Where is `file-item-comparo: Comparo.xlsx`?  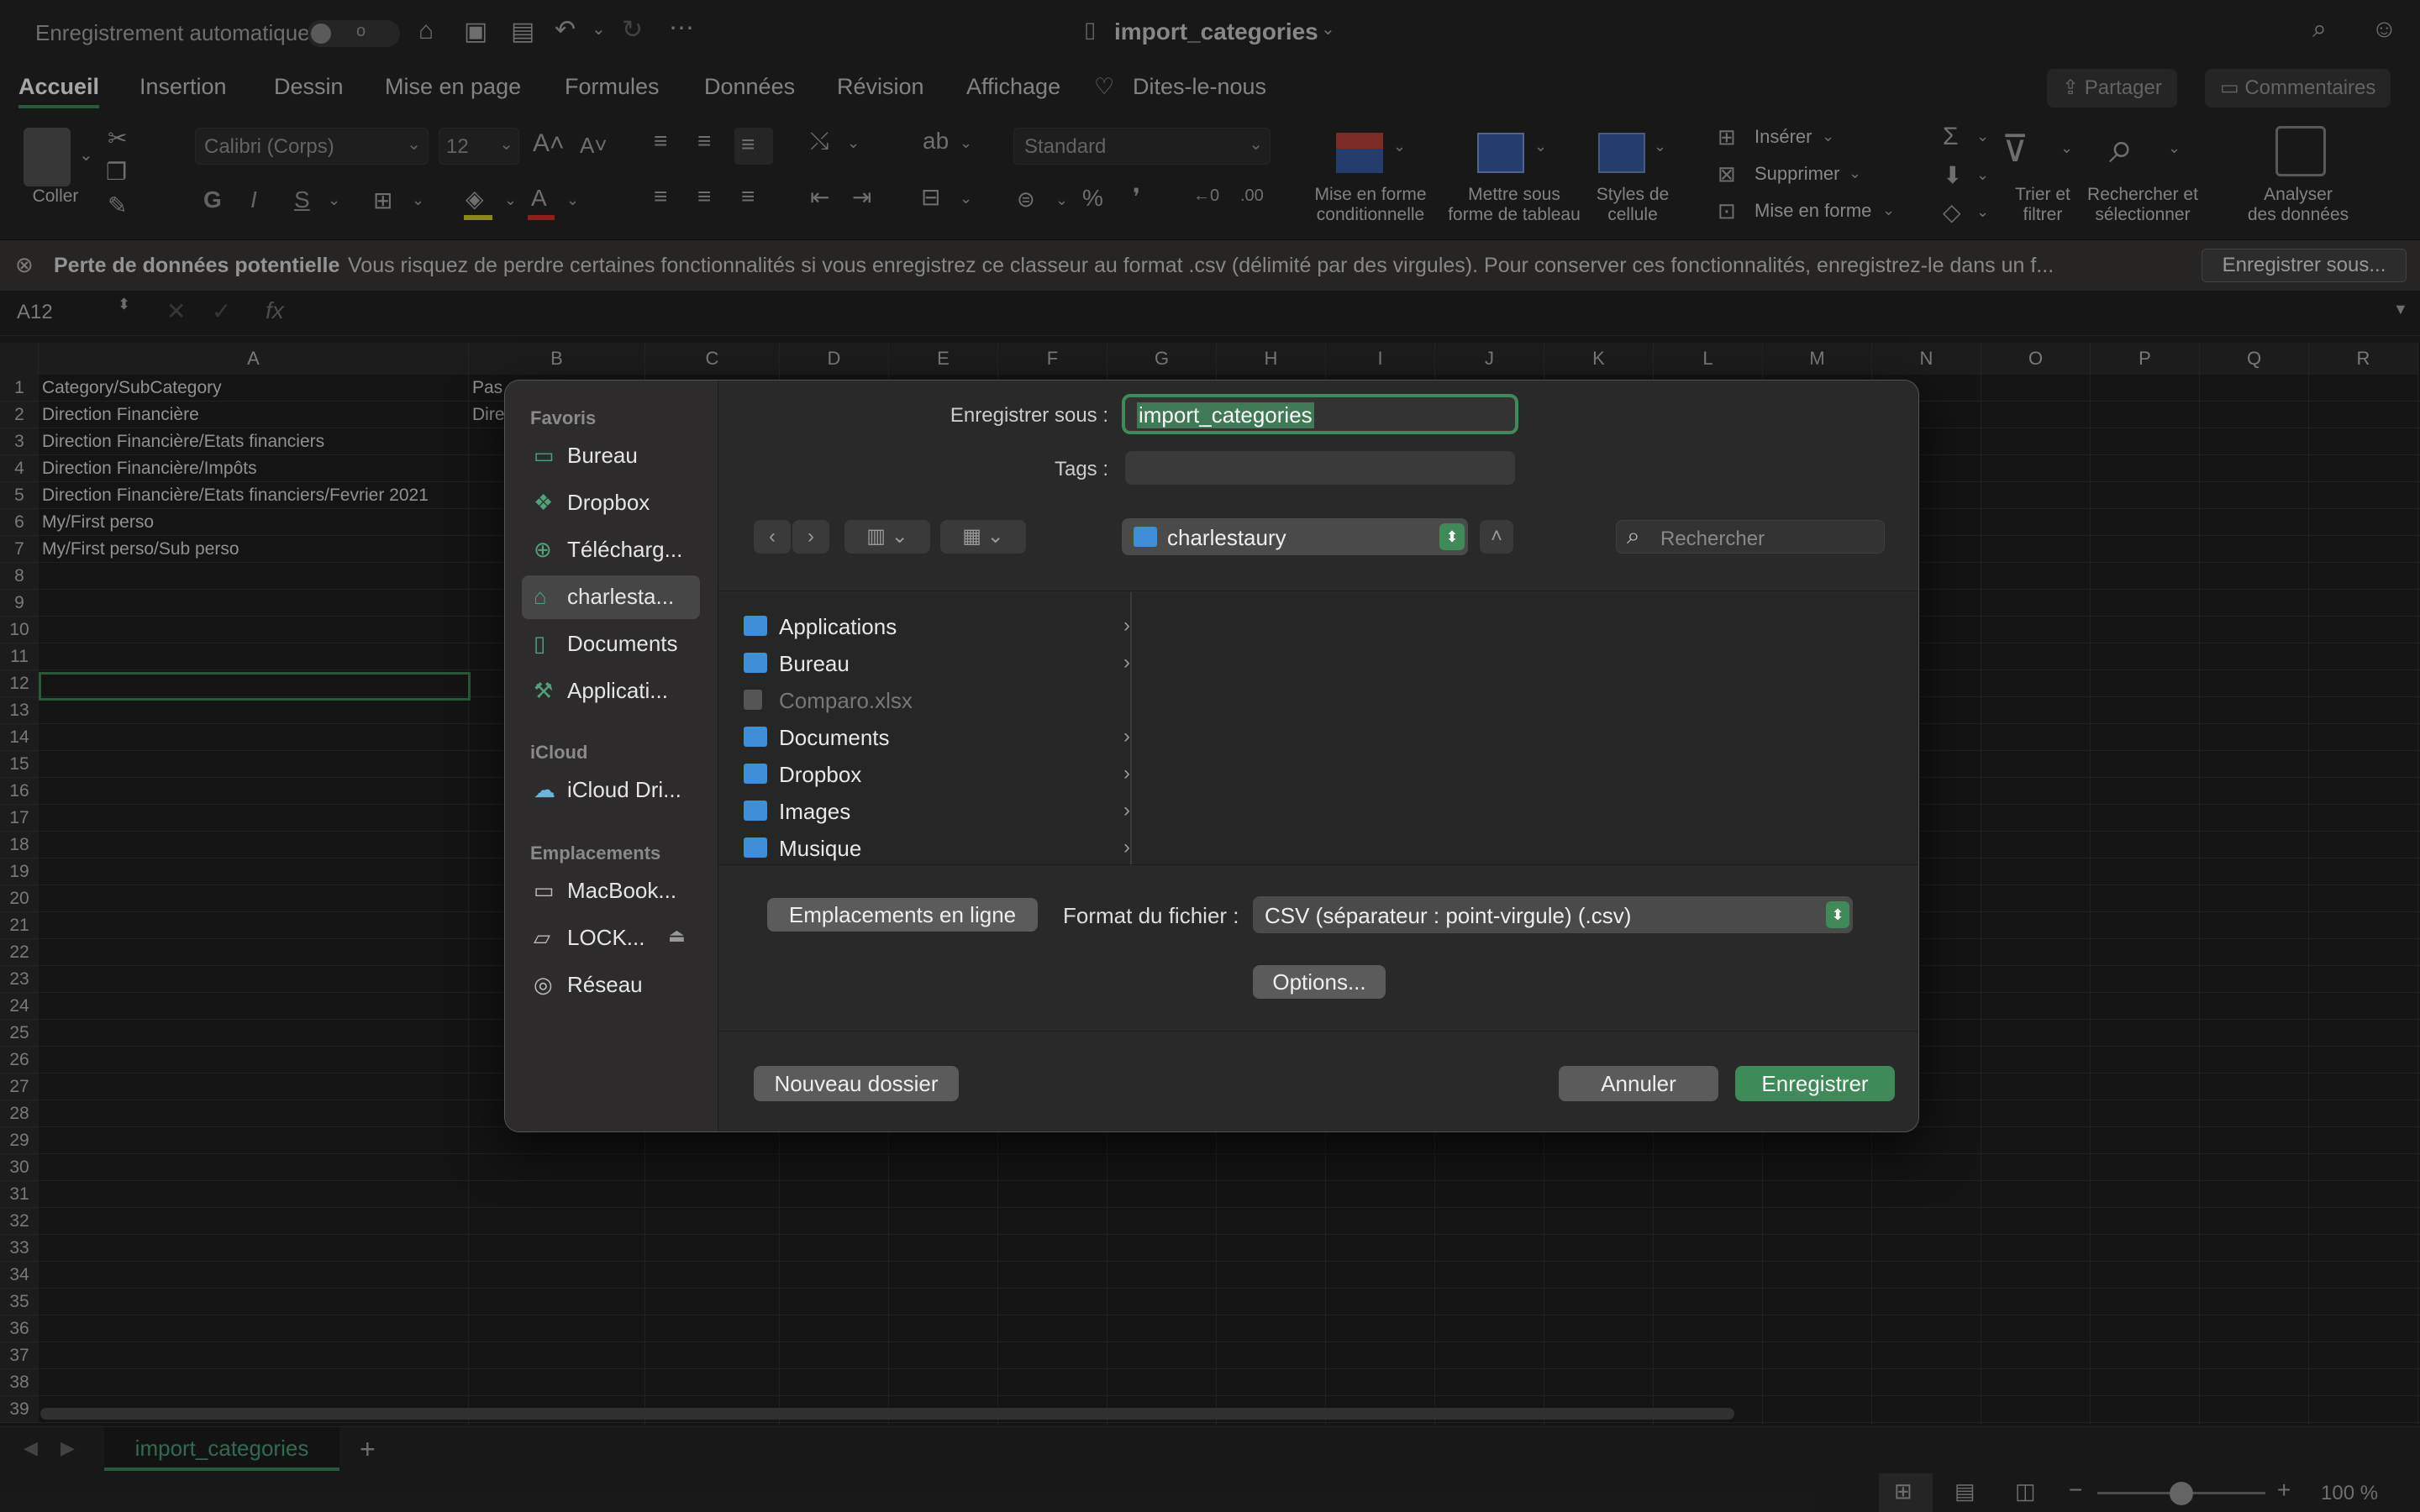 file-item-comparo: Comparo.xlsx is located at coordinates (937, 701).